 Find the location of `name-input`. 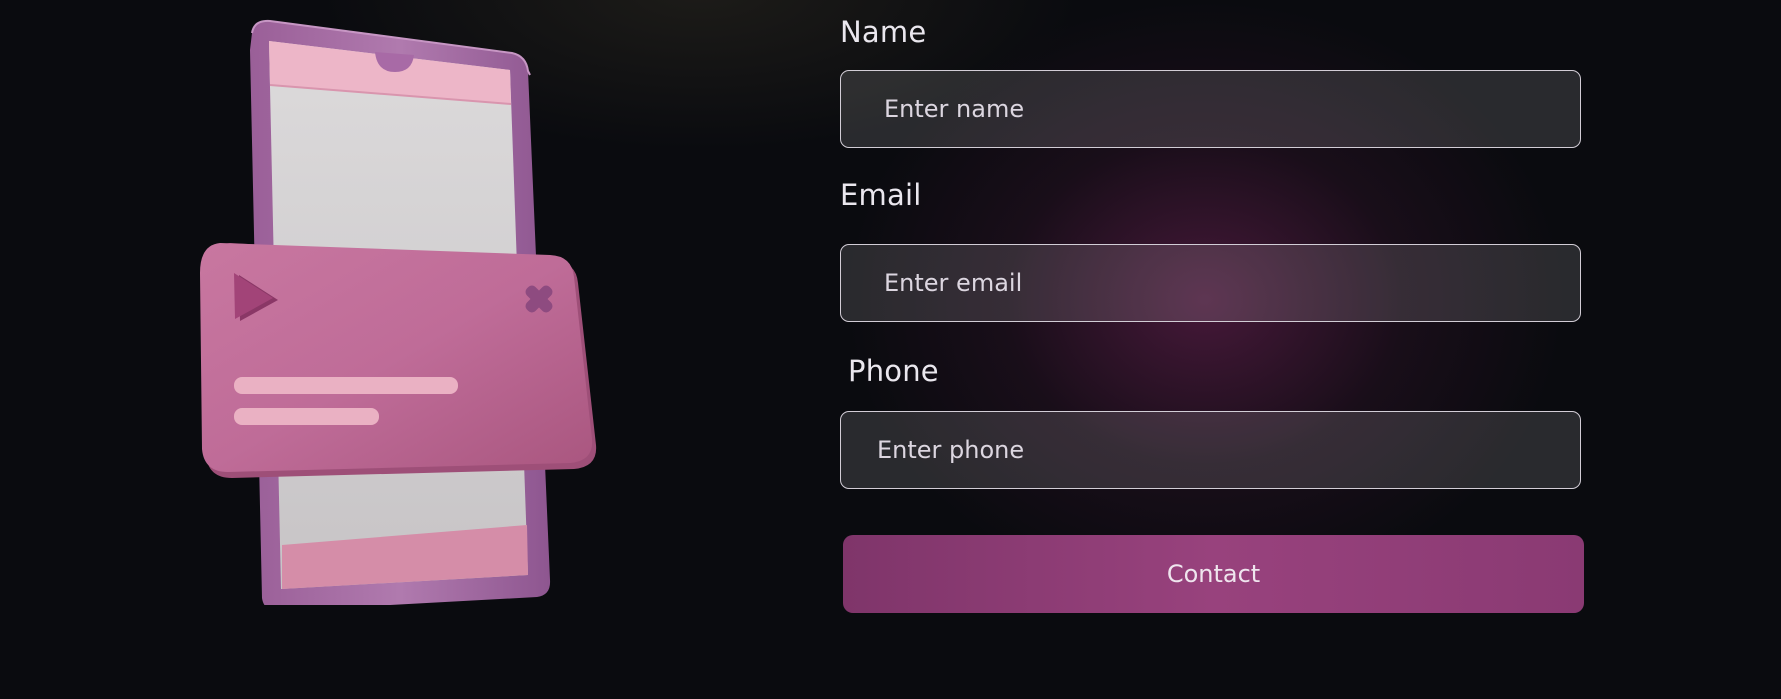

name-input is located at coordinates (1210, 109).